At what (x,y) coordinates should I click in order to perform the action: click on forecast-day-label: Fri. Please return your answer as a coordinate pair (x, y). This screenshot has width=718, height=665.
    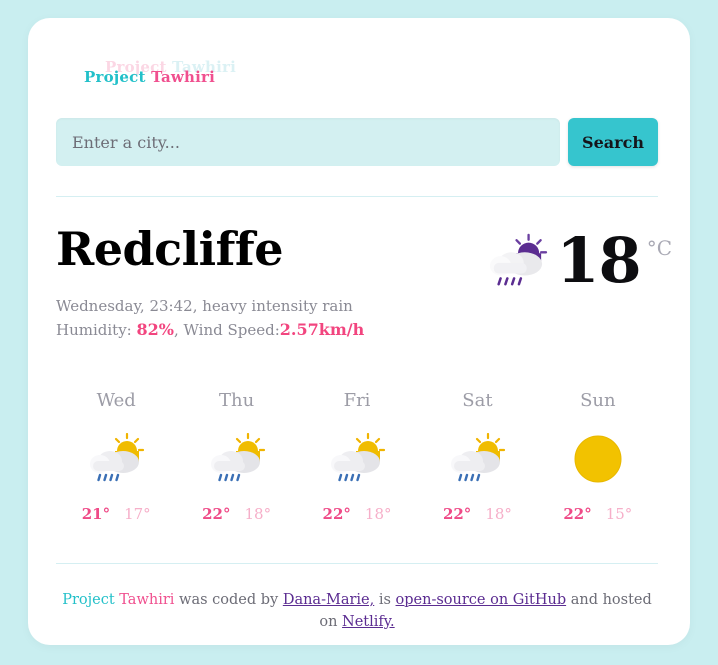
    Looking at the image, I should click on (357, 400).